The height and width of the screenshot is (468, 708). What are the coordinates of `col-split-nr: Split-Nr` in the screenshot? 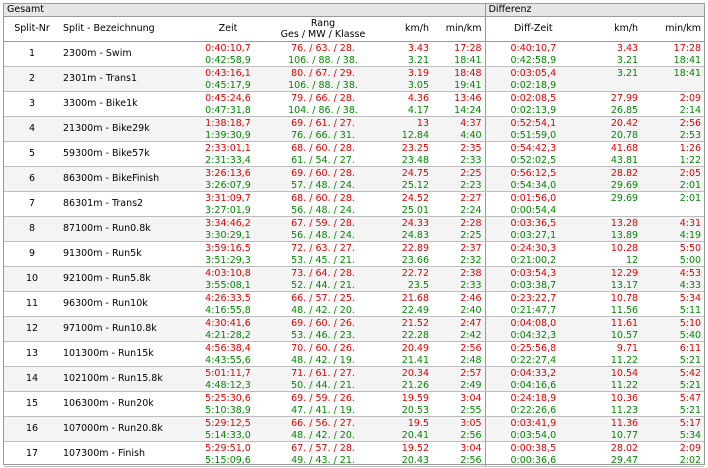 It's located at (32, 29).